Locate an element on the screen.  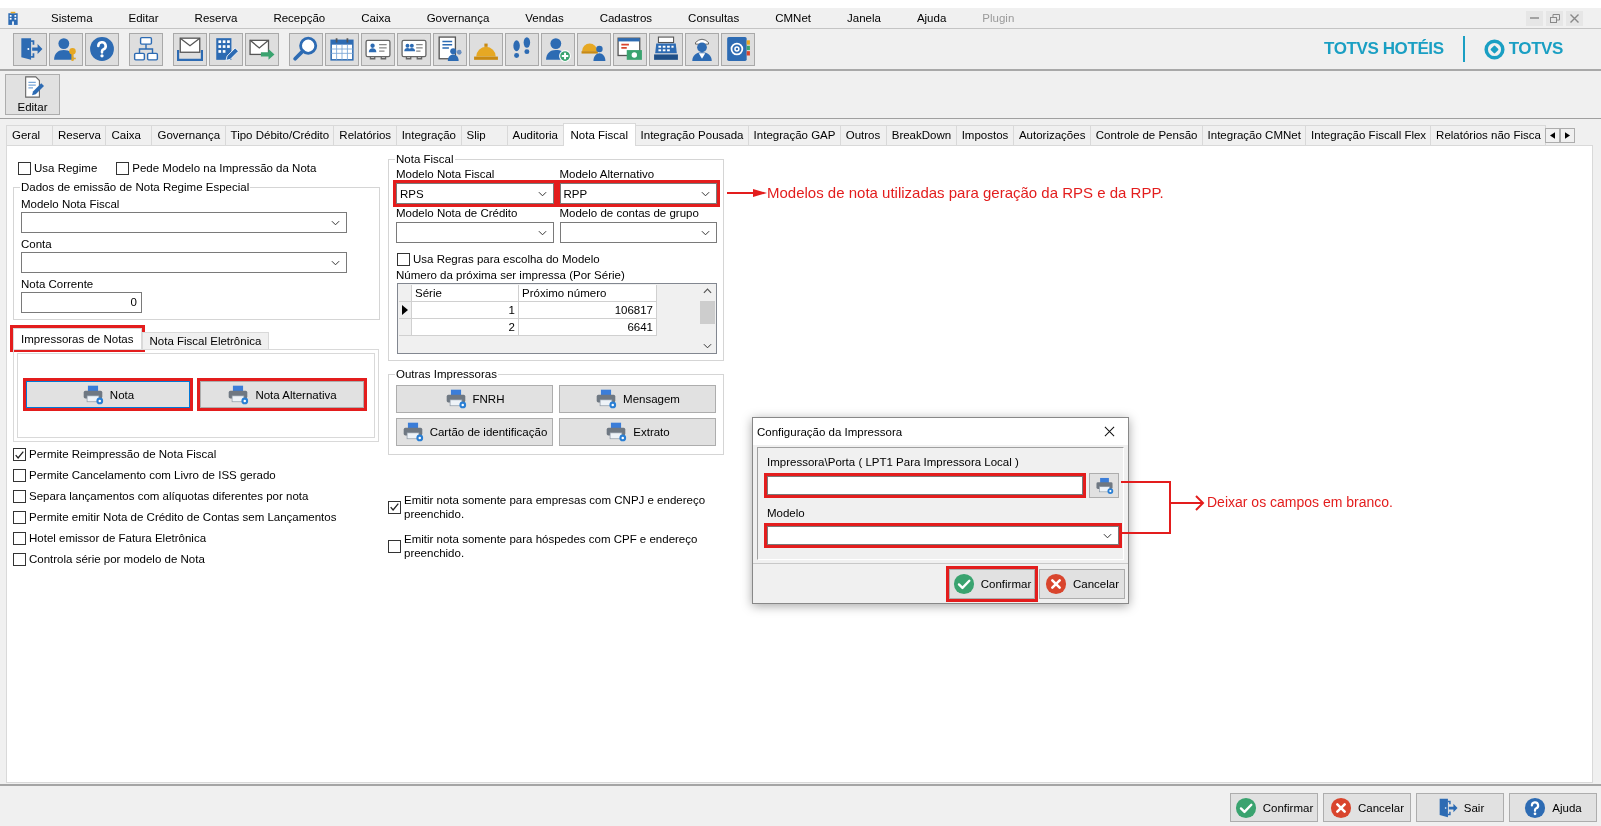
menu-item: Caixa is located at coordinates (376, 18).